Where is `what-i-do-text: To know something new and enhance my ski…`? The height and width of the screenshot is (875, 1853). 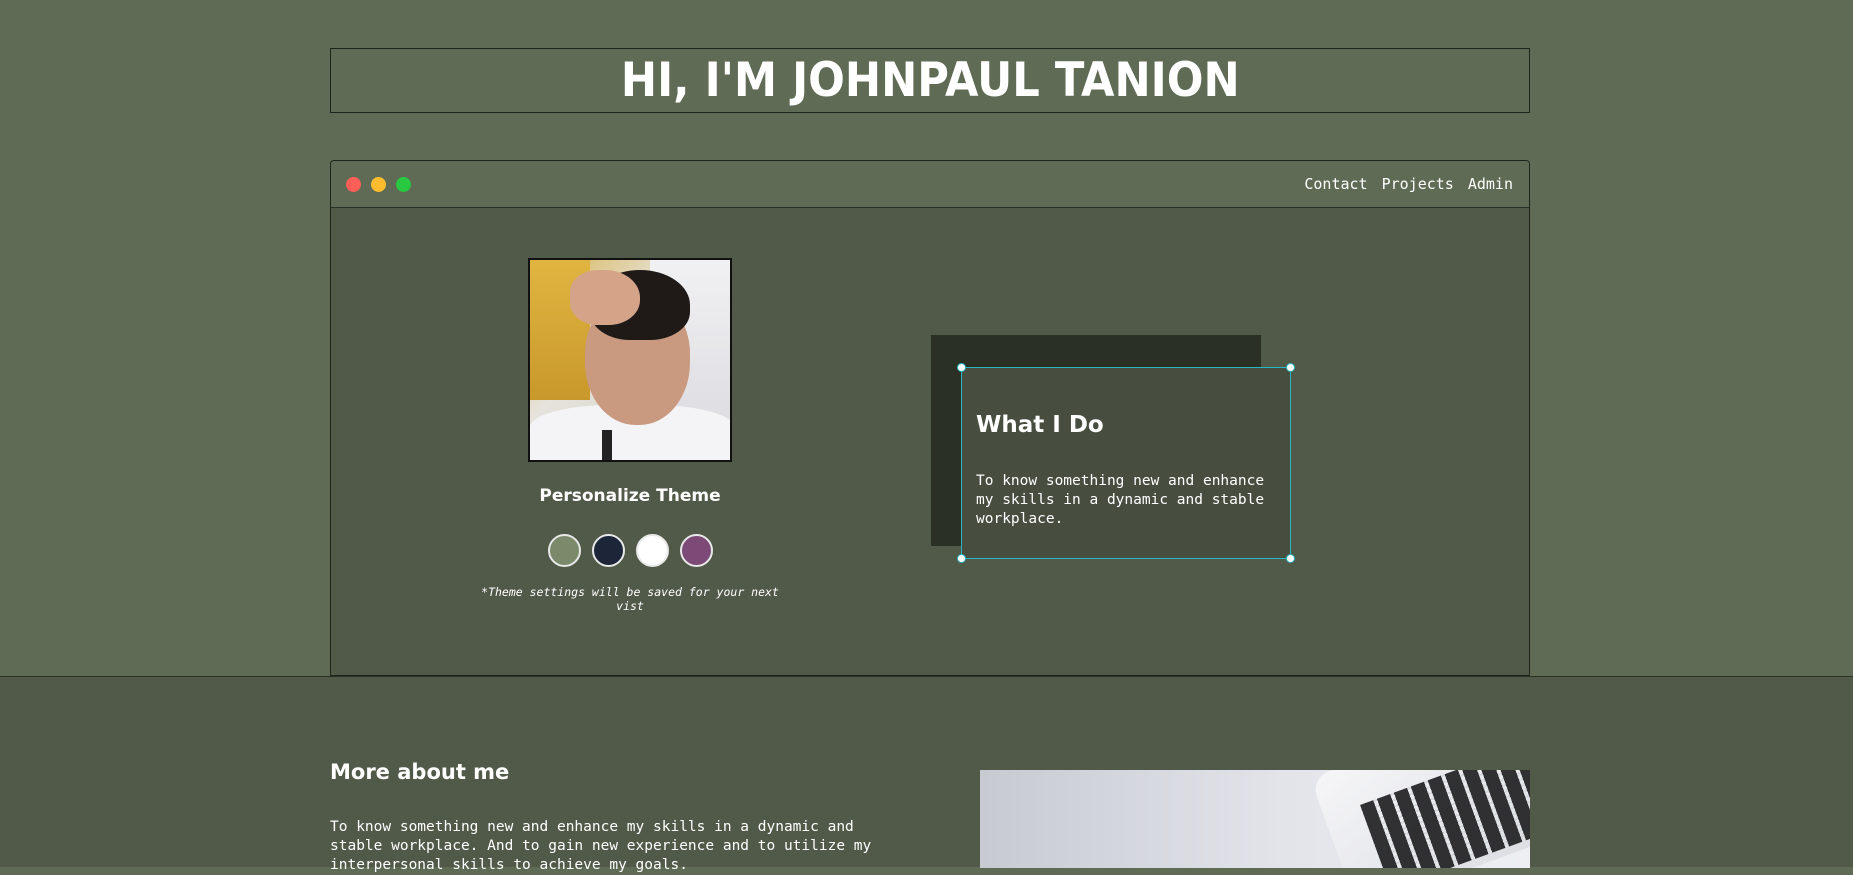 what-i-do-text: To know something new and enhance my ski… is located at coordinates (1120, 500).